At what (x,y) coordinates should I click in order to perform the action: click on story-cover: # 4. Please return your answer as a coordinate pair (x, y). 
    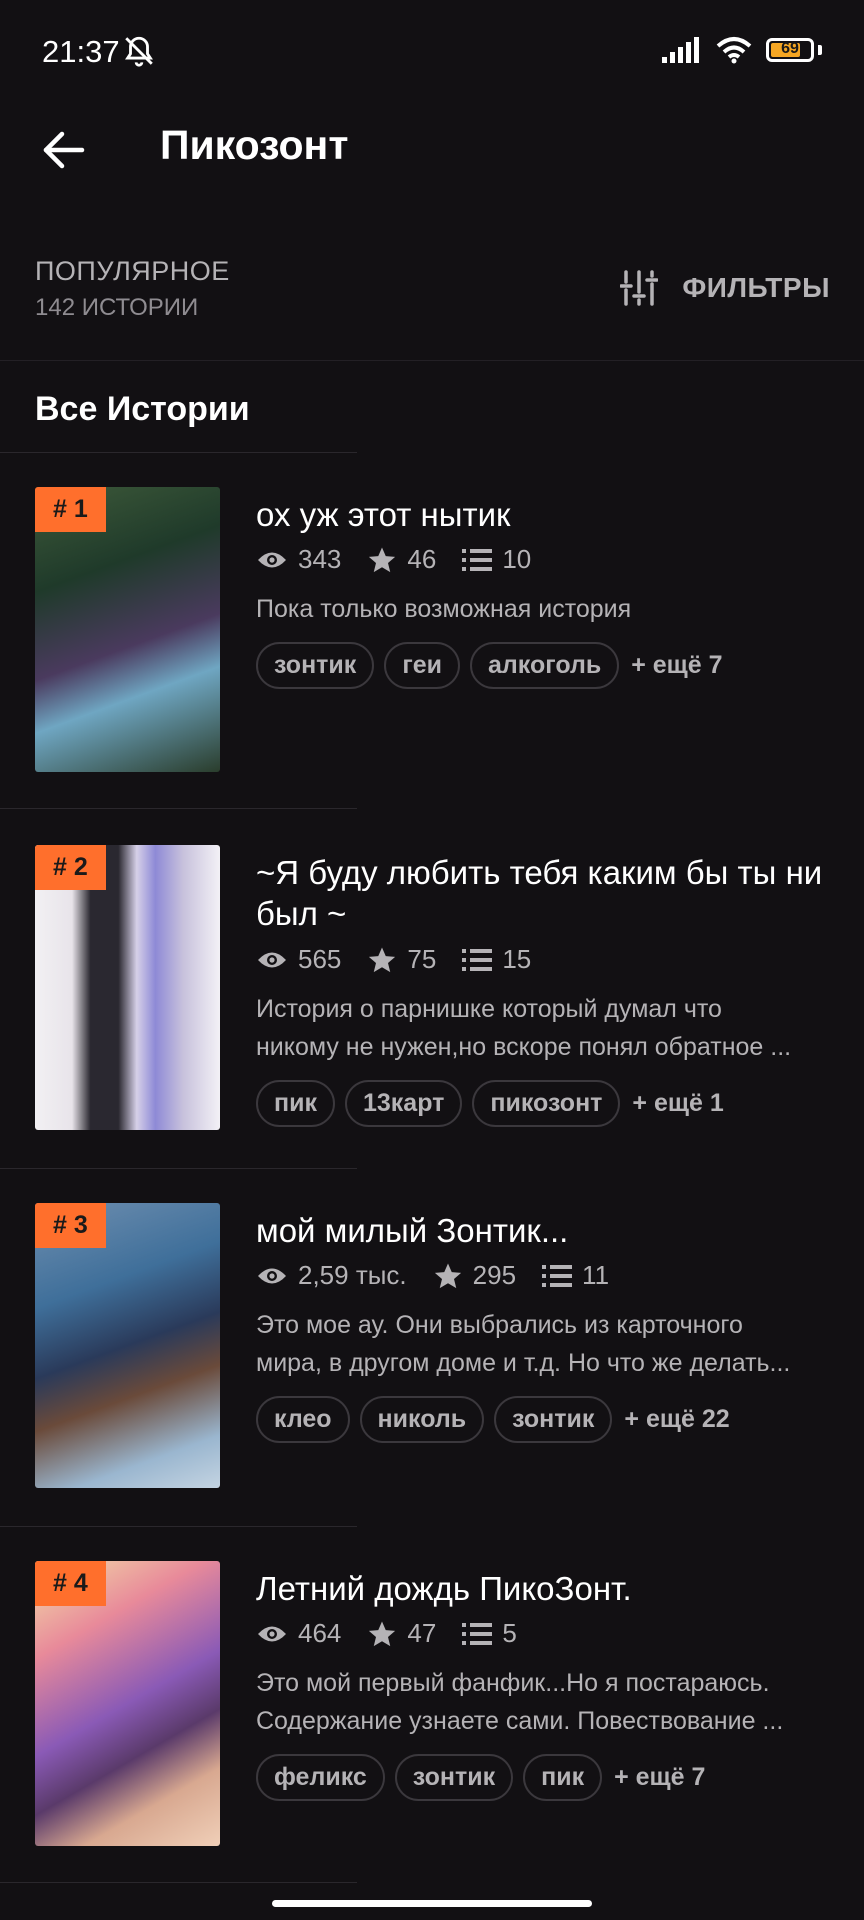
    Looking at the image, I should click on (127, 1703).